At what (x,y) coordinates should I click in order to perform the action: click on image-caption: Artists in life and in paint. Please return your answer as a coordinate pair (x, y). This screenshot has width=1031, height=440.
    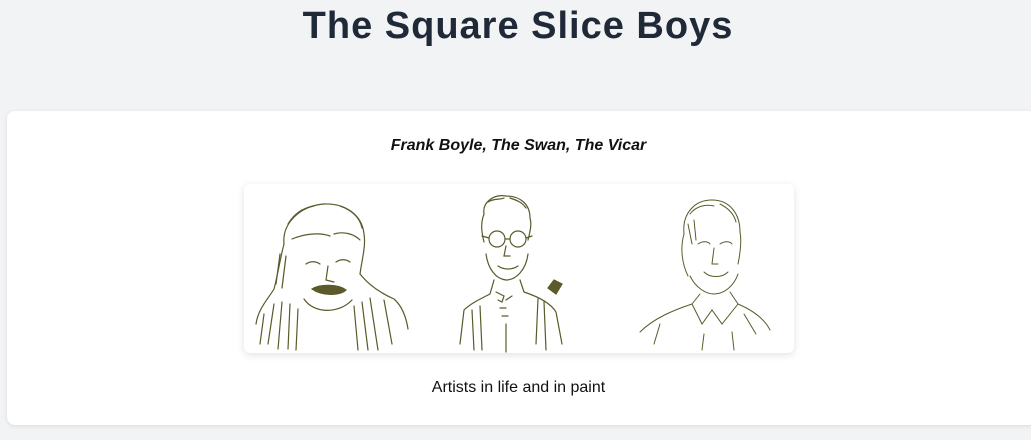
    Looking at the image, I should click on (518, 387).